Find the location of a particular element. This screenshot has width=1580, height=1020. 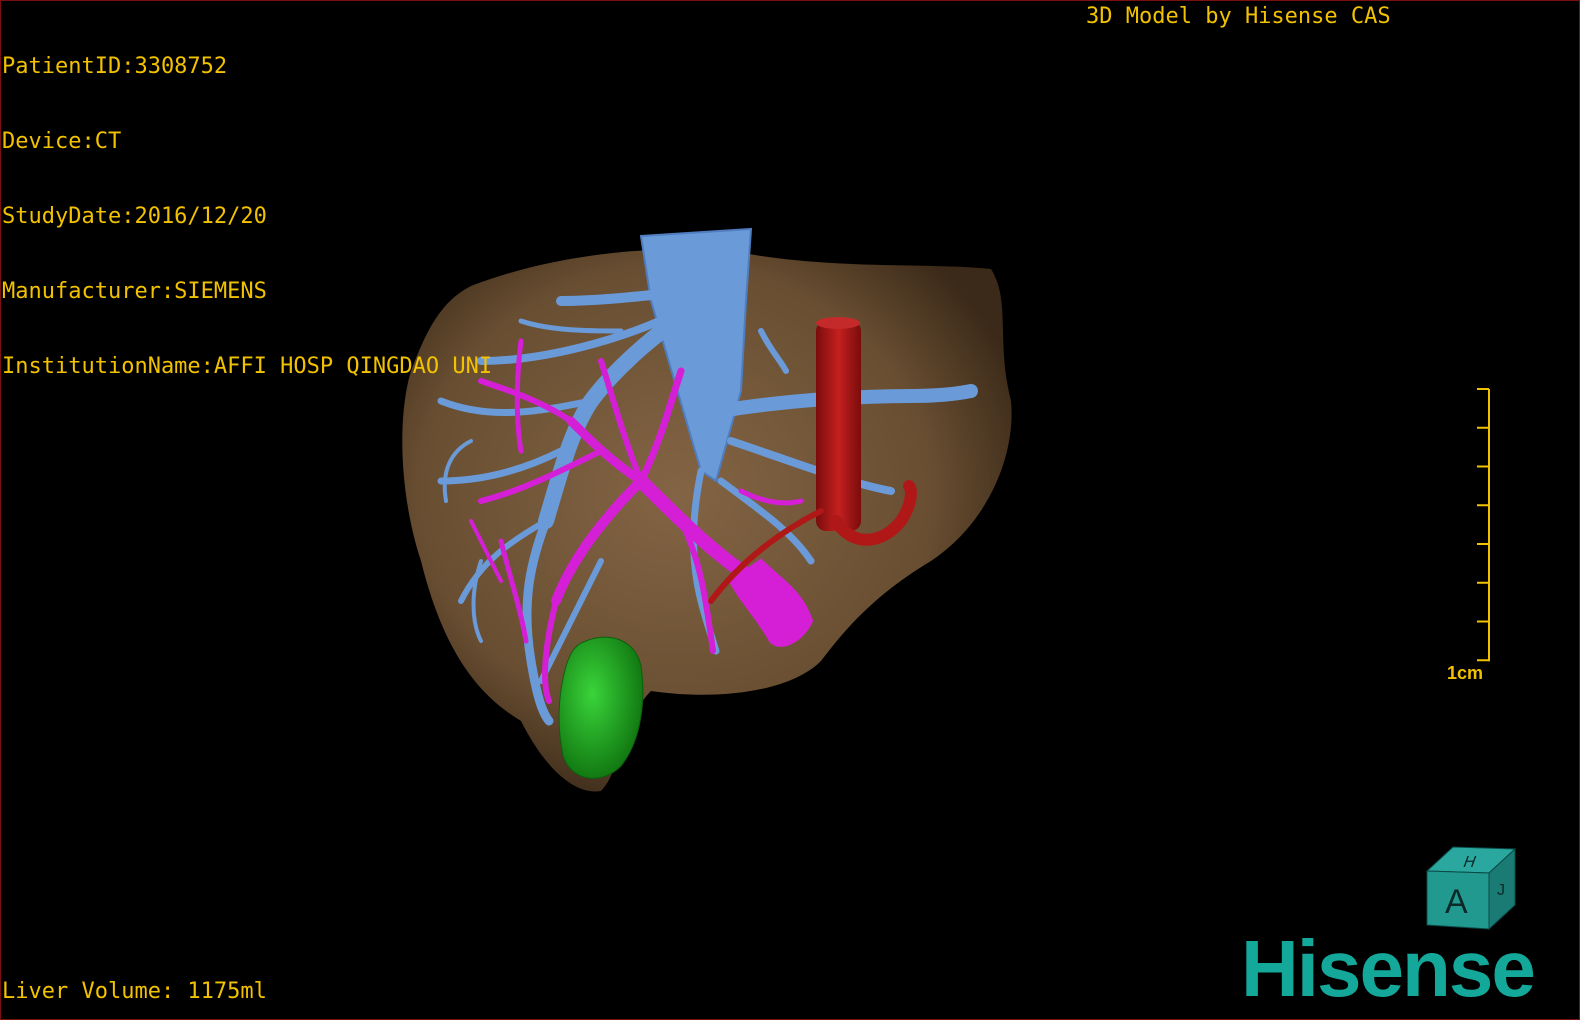

patient-id: PatientID:3308752 is located at coordinates (115, 66).